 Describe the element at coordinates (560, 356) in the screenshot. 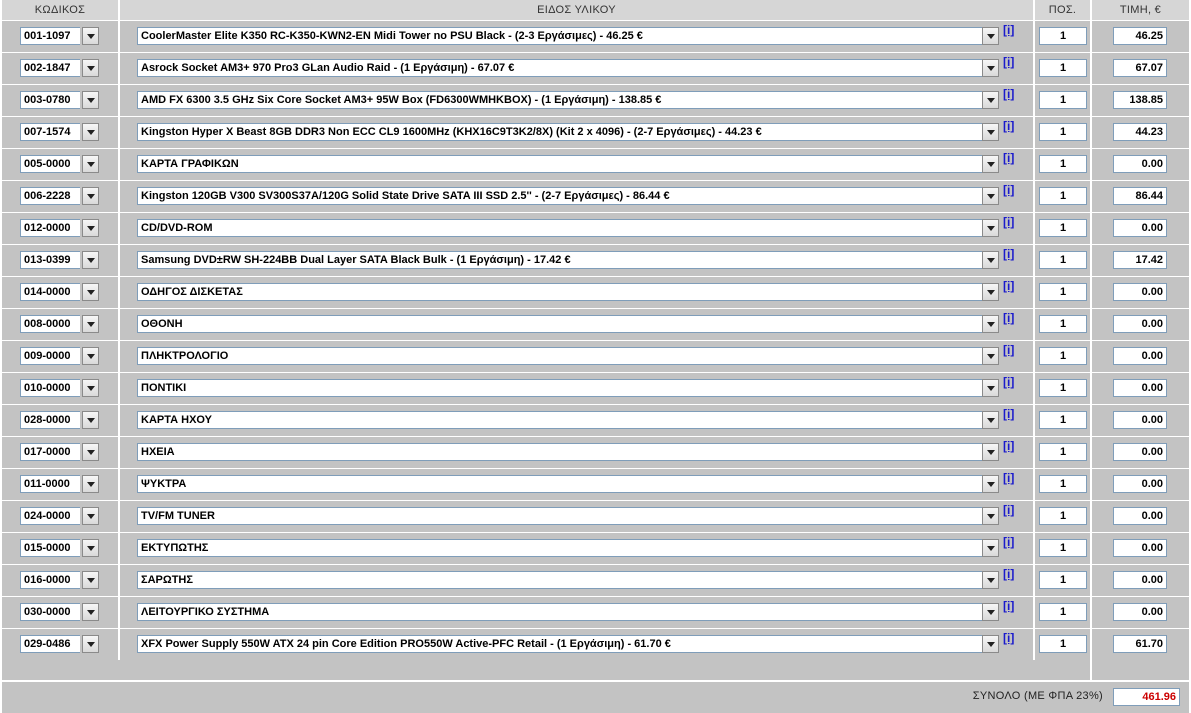

I see `item-select: ΠΛΗΚΤΡΟΛΟΓΙΟ` at that location.